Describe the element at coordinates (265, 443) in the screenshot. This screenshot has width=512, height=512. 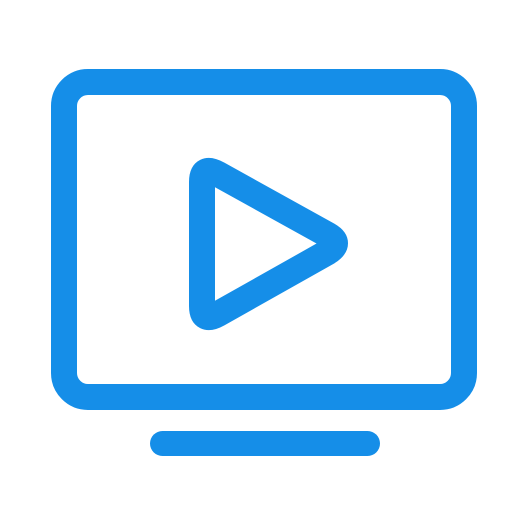
I see `monitor-stand-icon` at that location.